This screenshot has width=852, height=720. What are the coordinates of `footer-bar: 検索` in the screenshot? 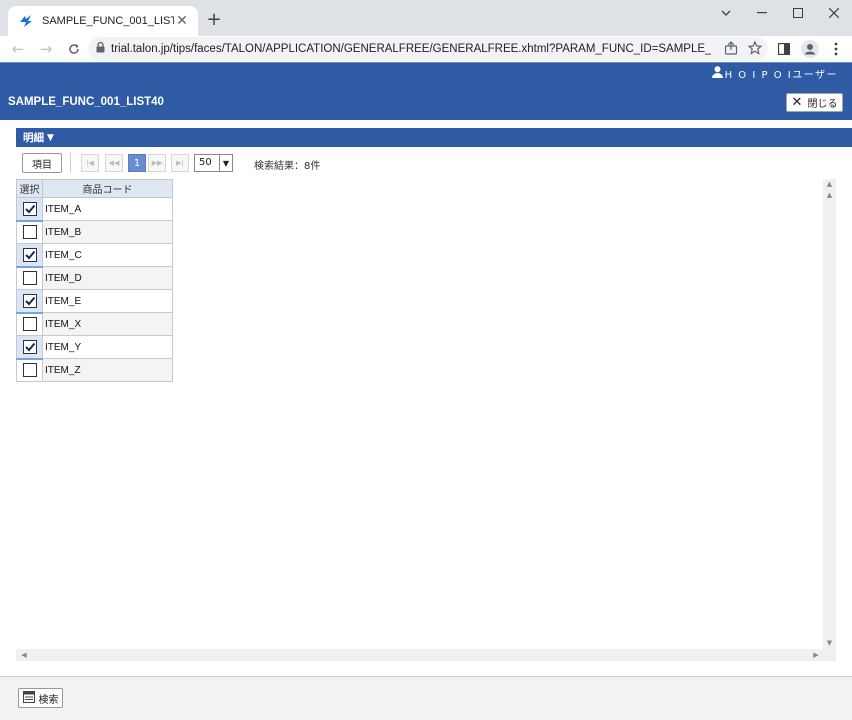 It's located at (426, 698).